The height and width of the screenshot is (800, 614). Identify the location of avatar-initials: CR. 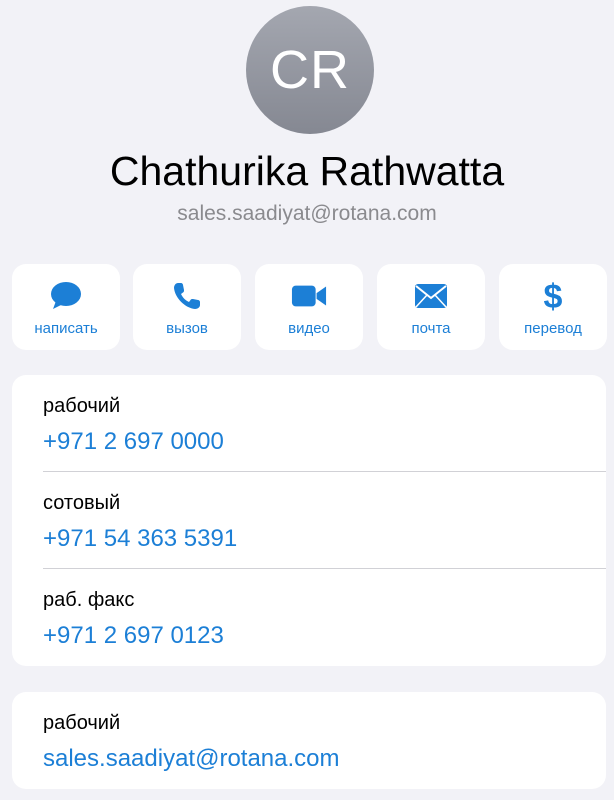
(310, 70).